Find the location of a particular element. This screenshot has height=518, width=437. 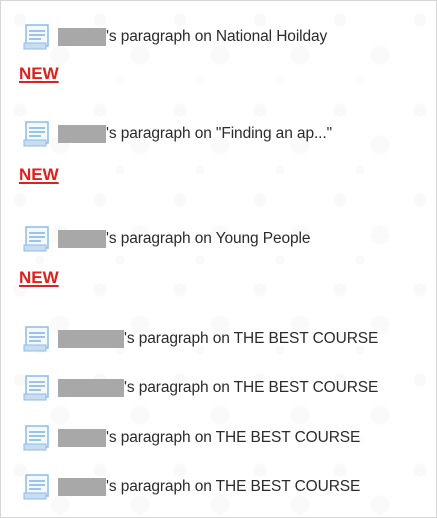

item-link-text: 's paragraph on "Finding an ap..." is located at coordinates (219, 134).